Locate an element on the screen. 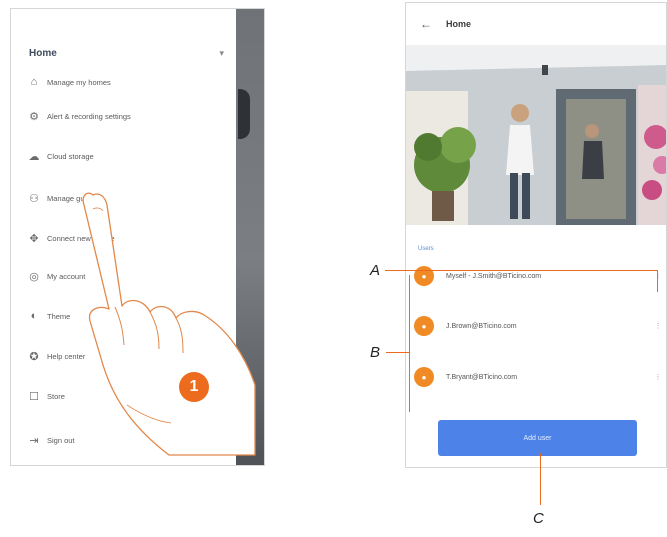 This screenshot has height=537, width=667. back-arrow-icon: ← is located at coordinates (426, 24).